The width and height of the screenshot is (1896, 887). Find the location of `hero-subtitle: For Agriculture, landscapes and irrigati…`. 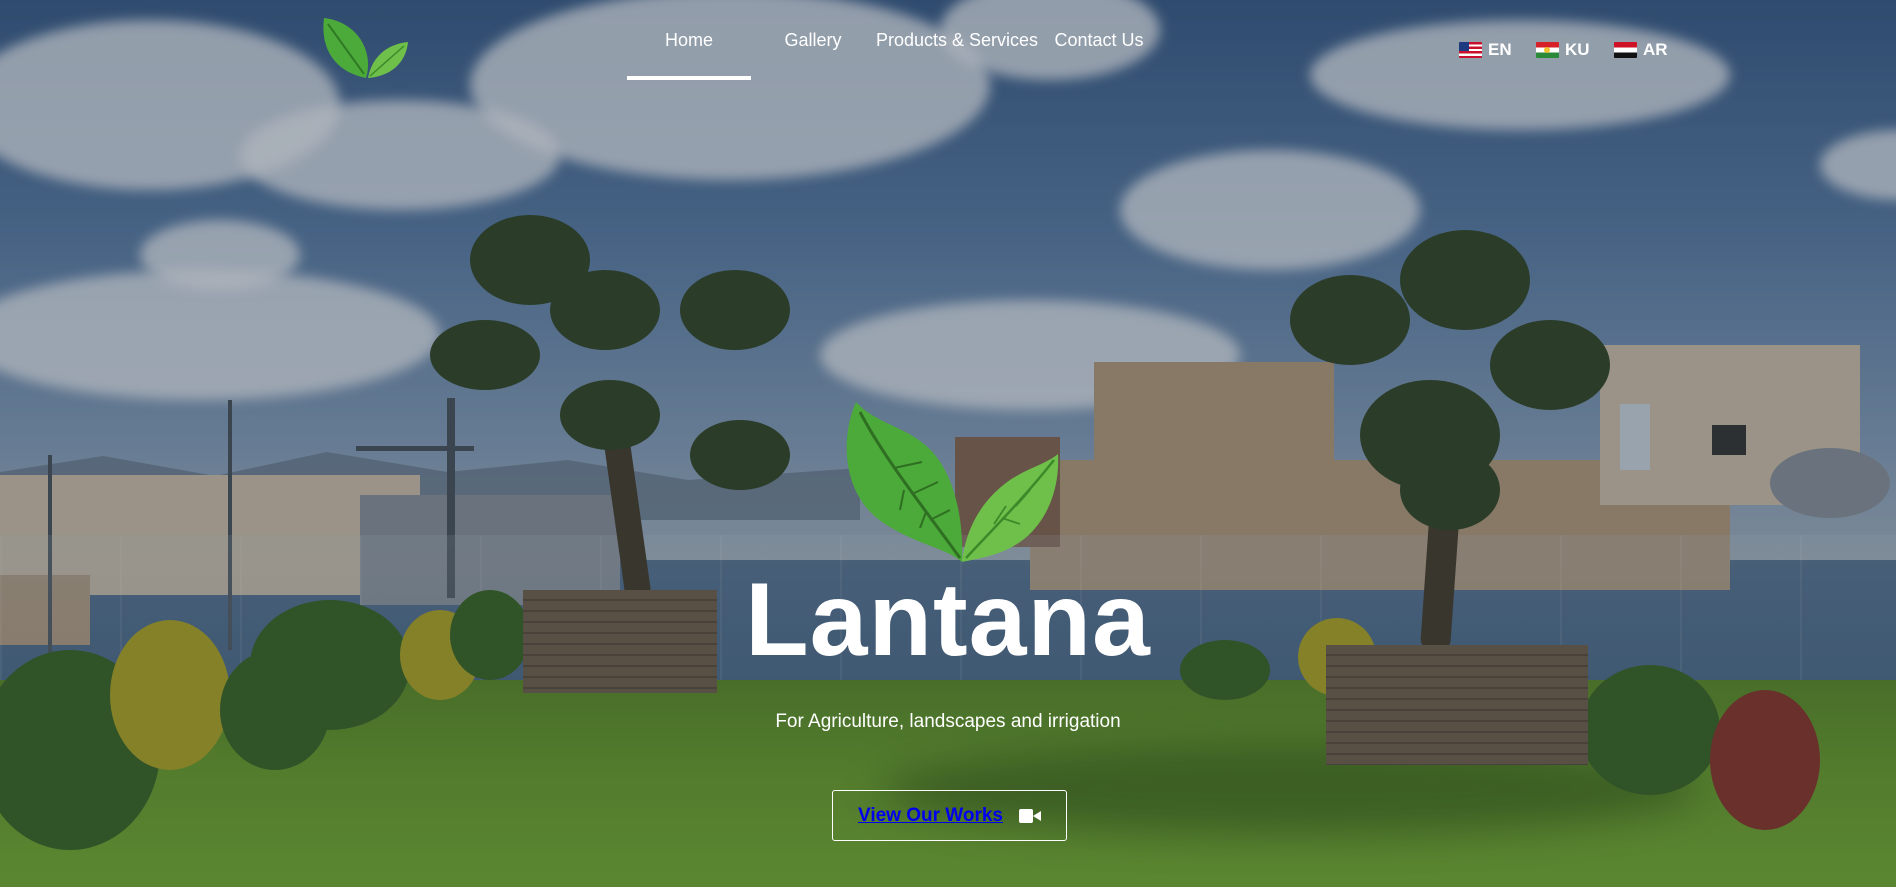

hero-subtitle: For Agriculture, landscapes and irrigati… is located at coordinates (948, 721).